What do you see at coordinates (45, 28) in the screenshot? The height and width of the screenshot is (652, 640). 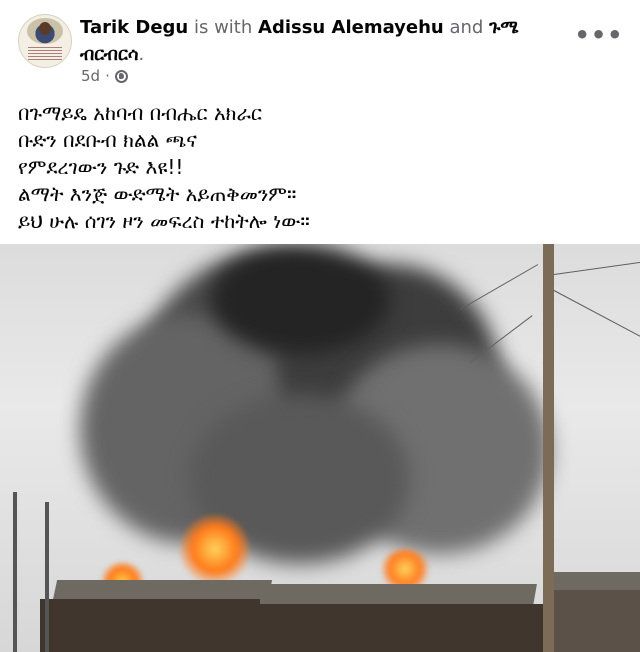 I see `avatar-face` at bounding box center [45, 28].